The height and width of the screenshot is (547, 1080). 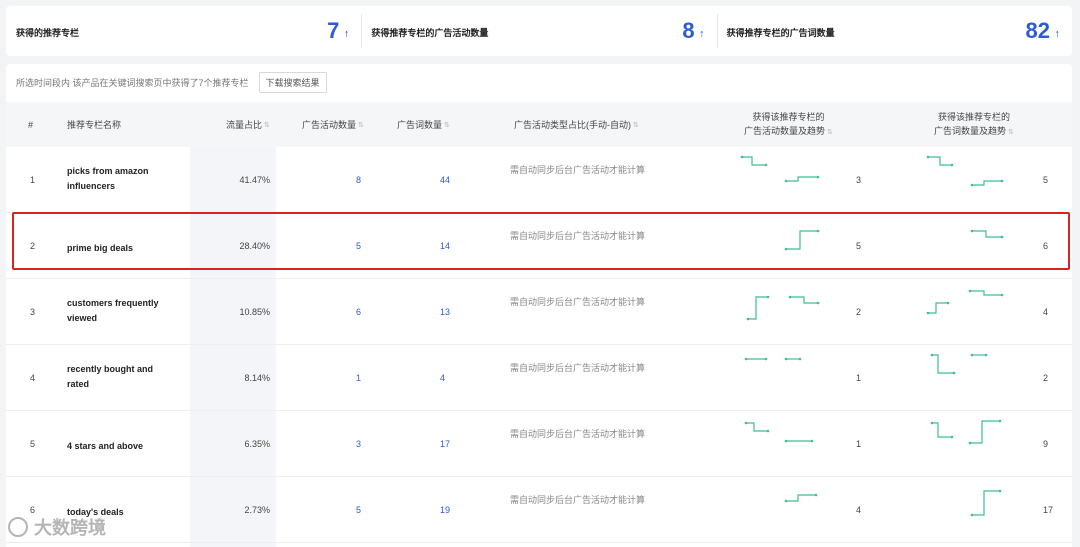 What do you see at coordinates (254, 312) in the screenshot?
I see `traffic-share: 10.85%` at bounding box center [254, 312].